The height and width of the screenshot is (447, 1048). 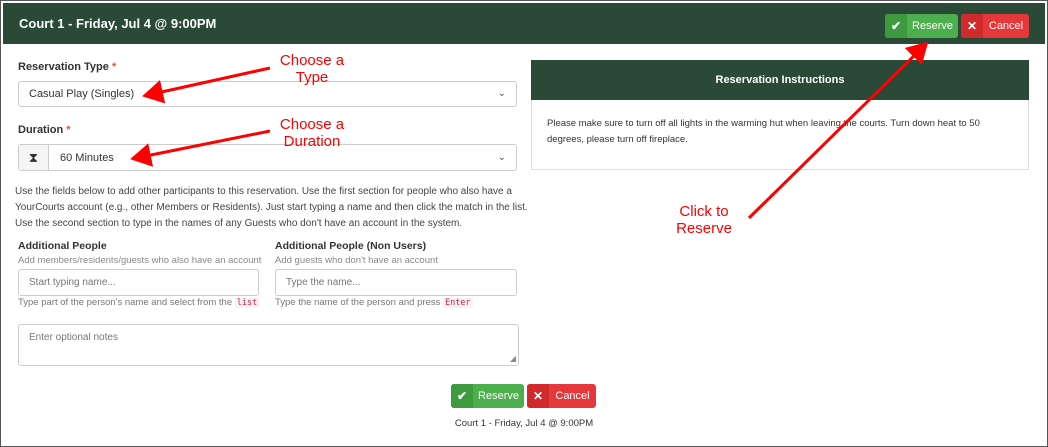 I want to click on non-users-label: Additional People (Non Users), so click(x=351, y=246).